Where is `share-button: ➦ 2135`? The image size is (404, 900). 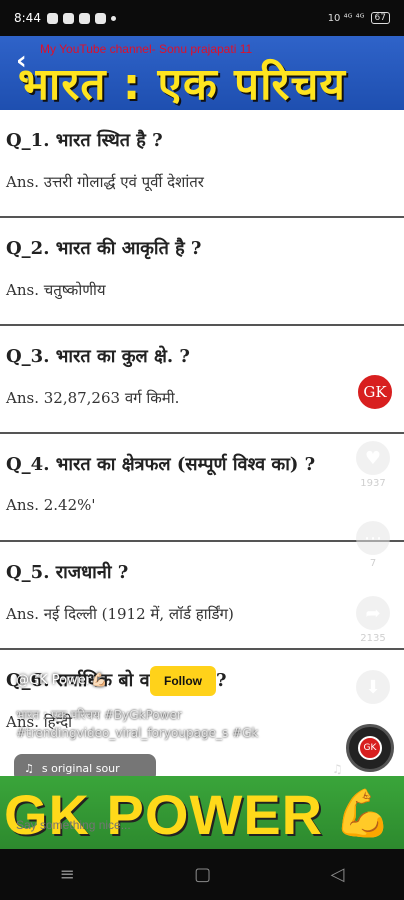
share-button: ➦ 2135 is located at coordinates (373, 620).